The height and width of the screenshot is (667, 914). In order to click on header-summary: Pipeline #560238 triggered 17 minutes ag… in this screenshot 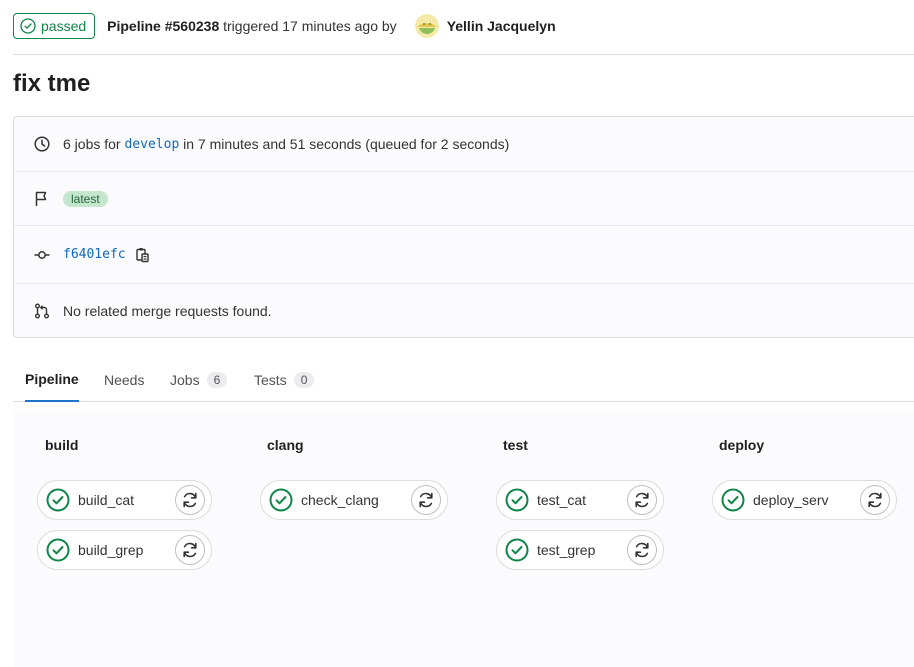, I will do `click(252, 26)`.